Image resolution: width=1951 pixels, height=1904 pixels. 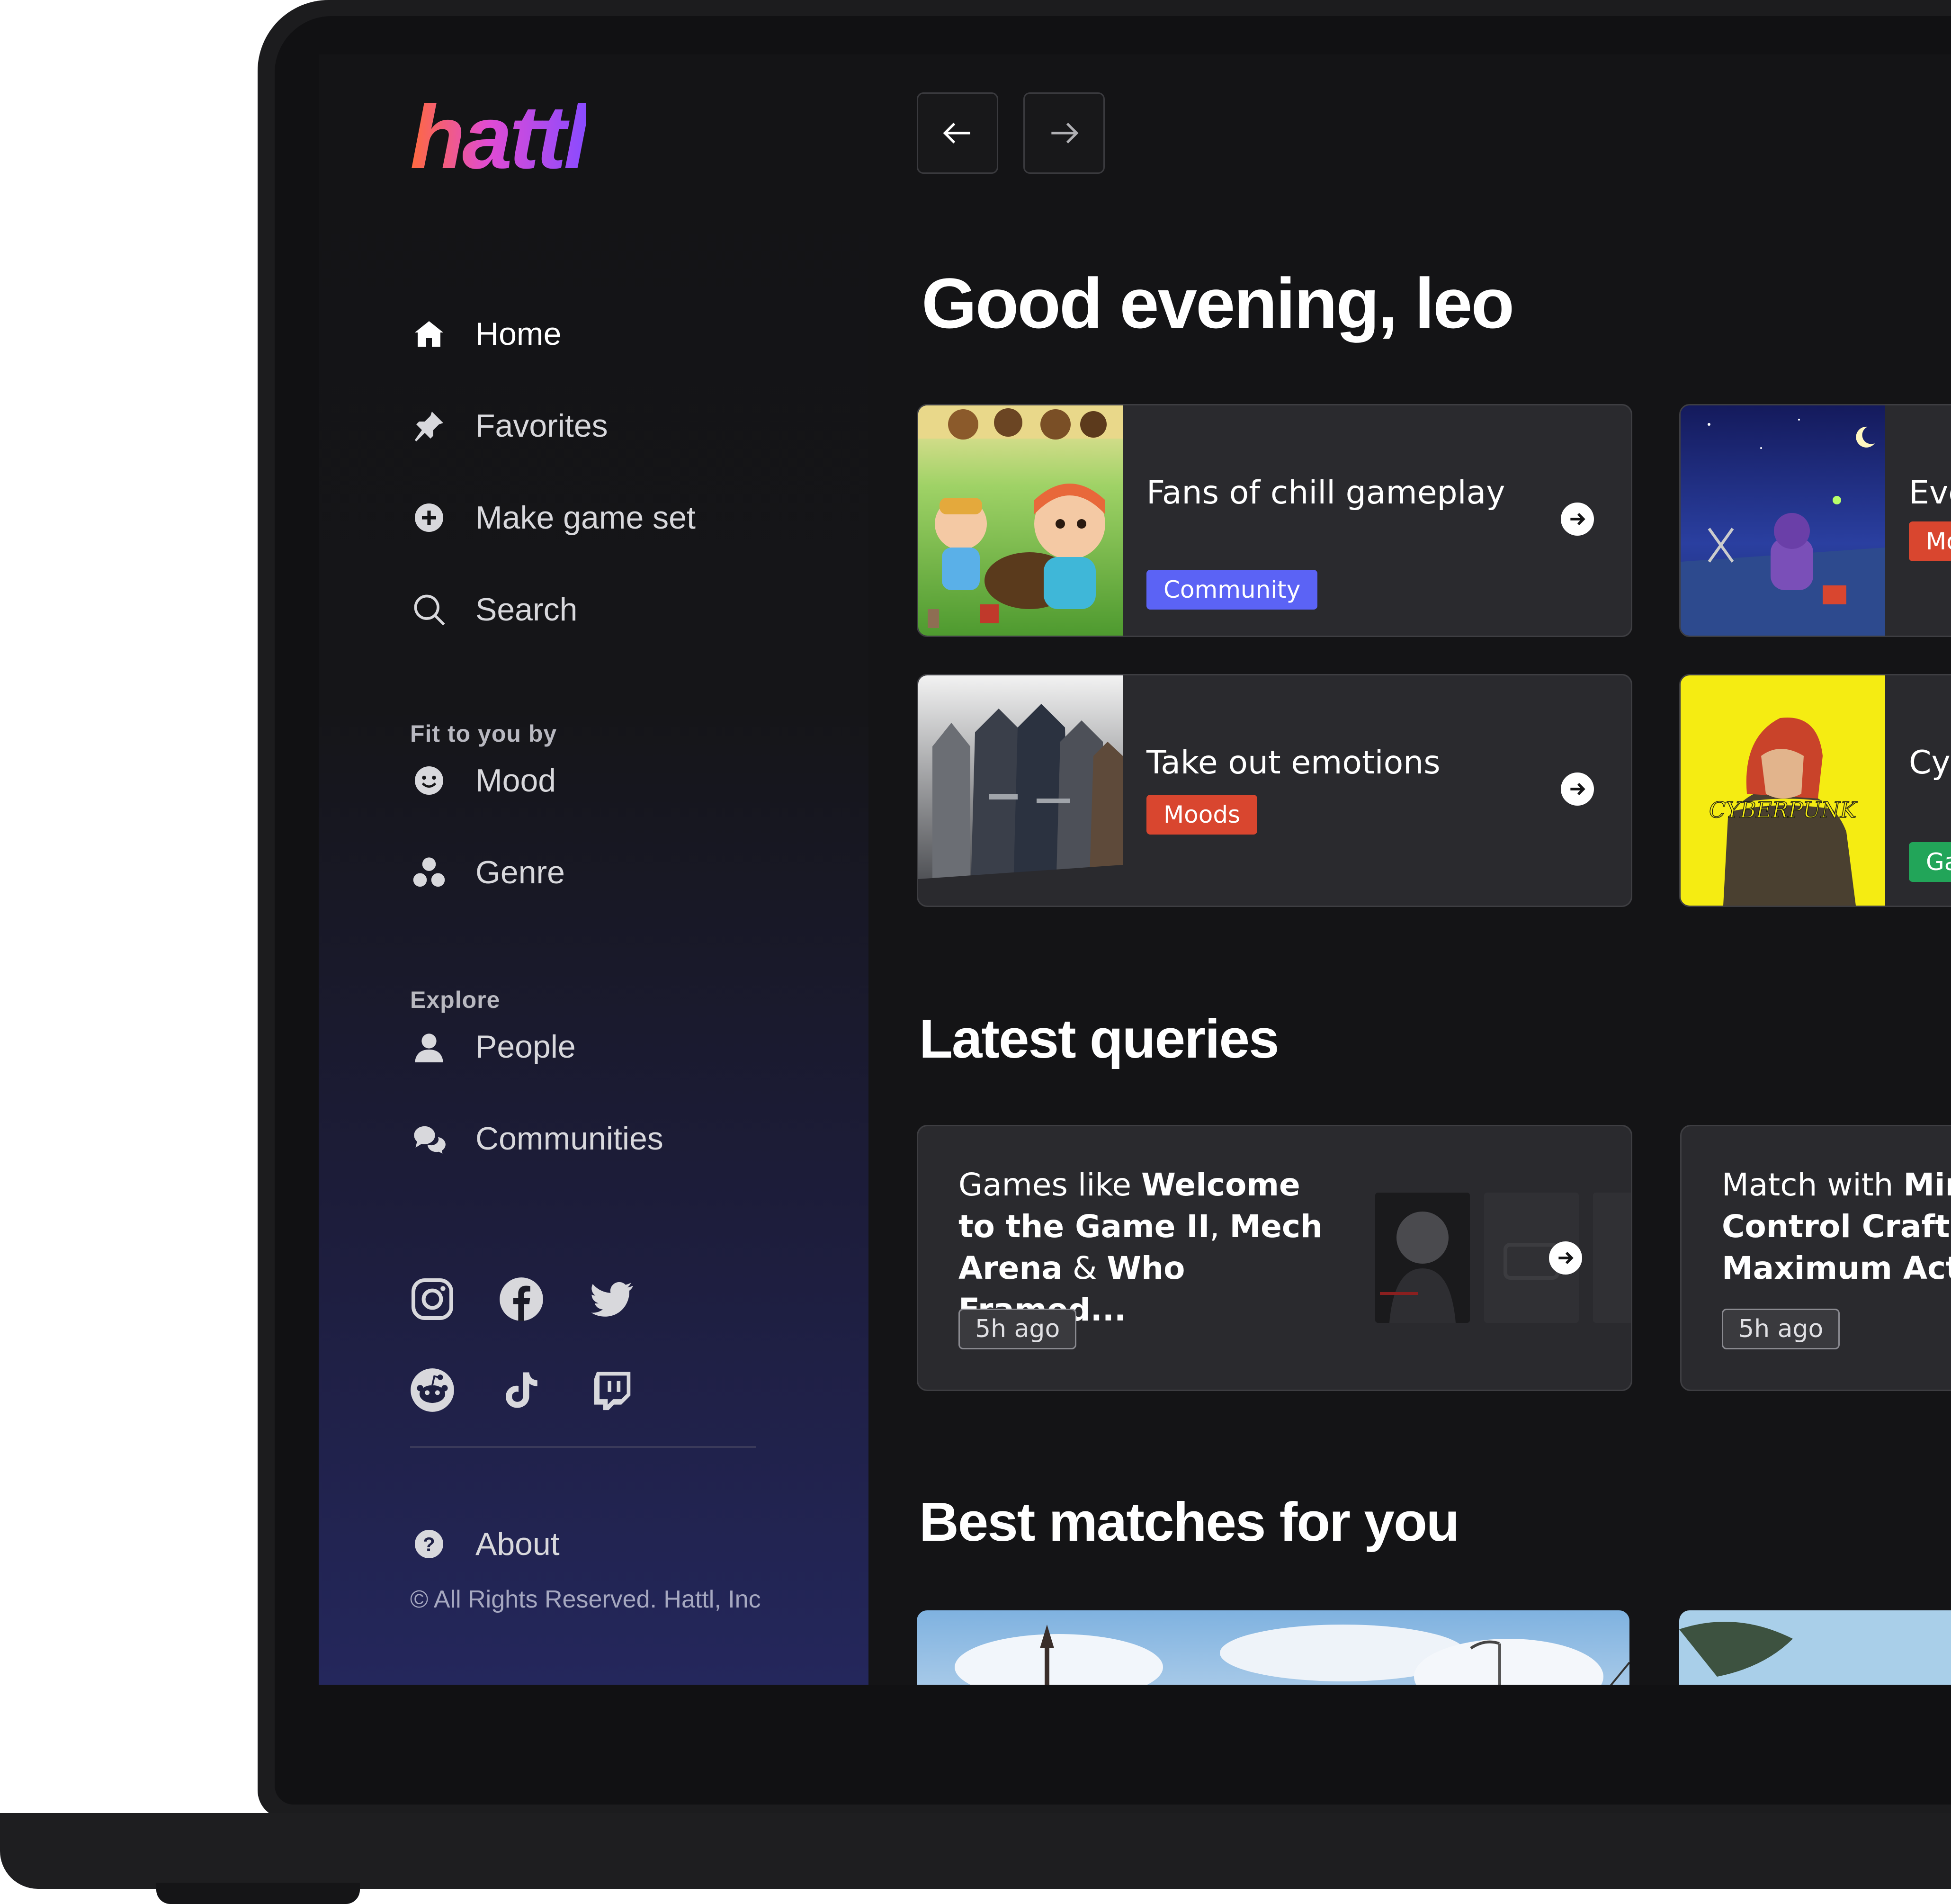 What do you see at coordinates (515, 781) in the screenshot?
I see `sidebar-item-label: Mood` at bounding box center [515, 781].